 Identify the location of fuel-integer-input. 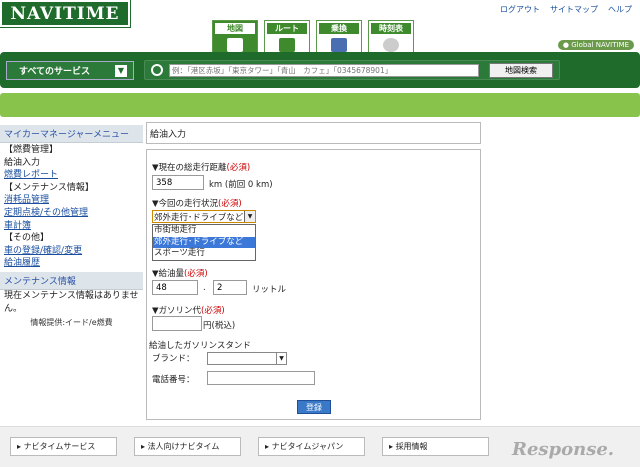
(175, 287).